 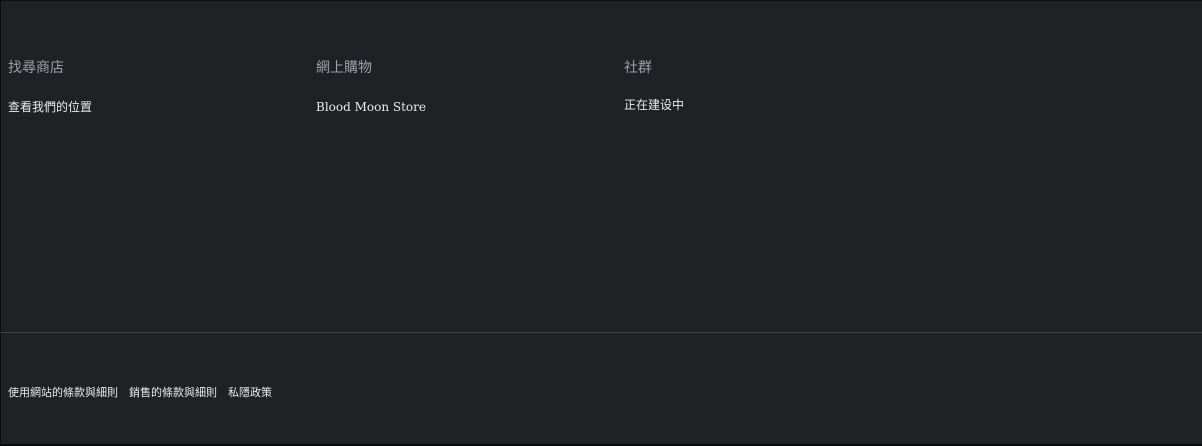 I want to click on terms-of-use-link: 使用網站的條款與細則, so click(x=63, y=393).